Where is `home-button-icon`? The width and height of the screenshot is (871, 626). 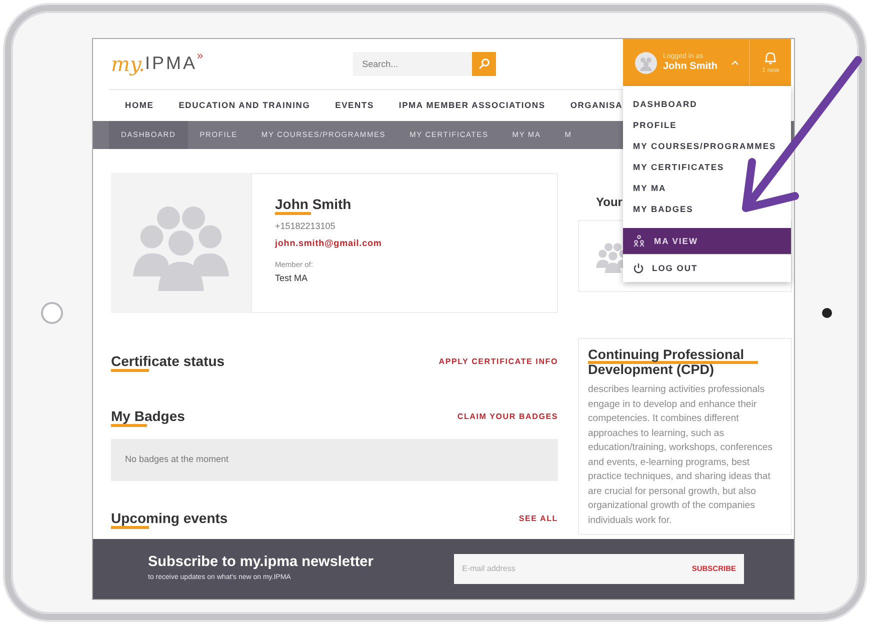
home-button-icon is located at coordinates (51, 313).